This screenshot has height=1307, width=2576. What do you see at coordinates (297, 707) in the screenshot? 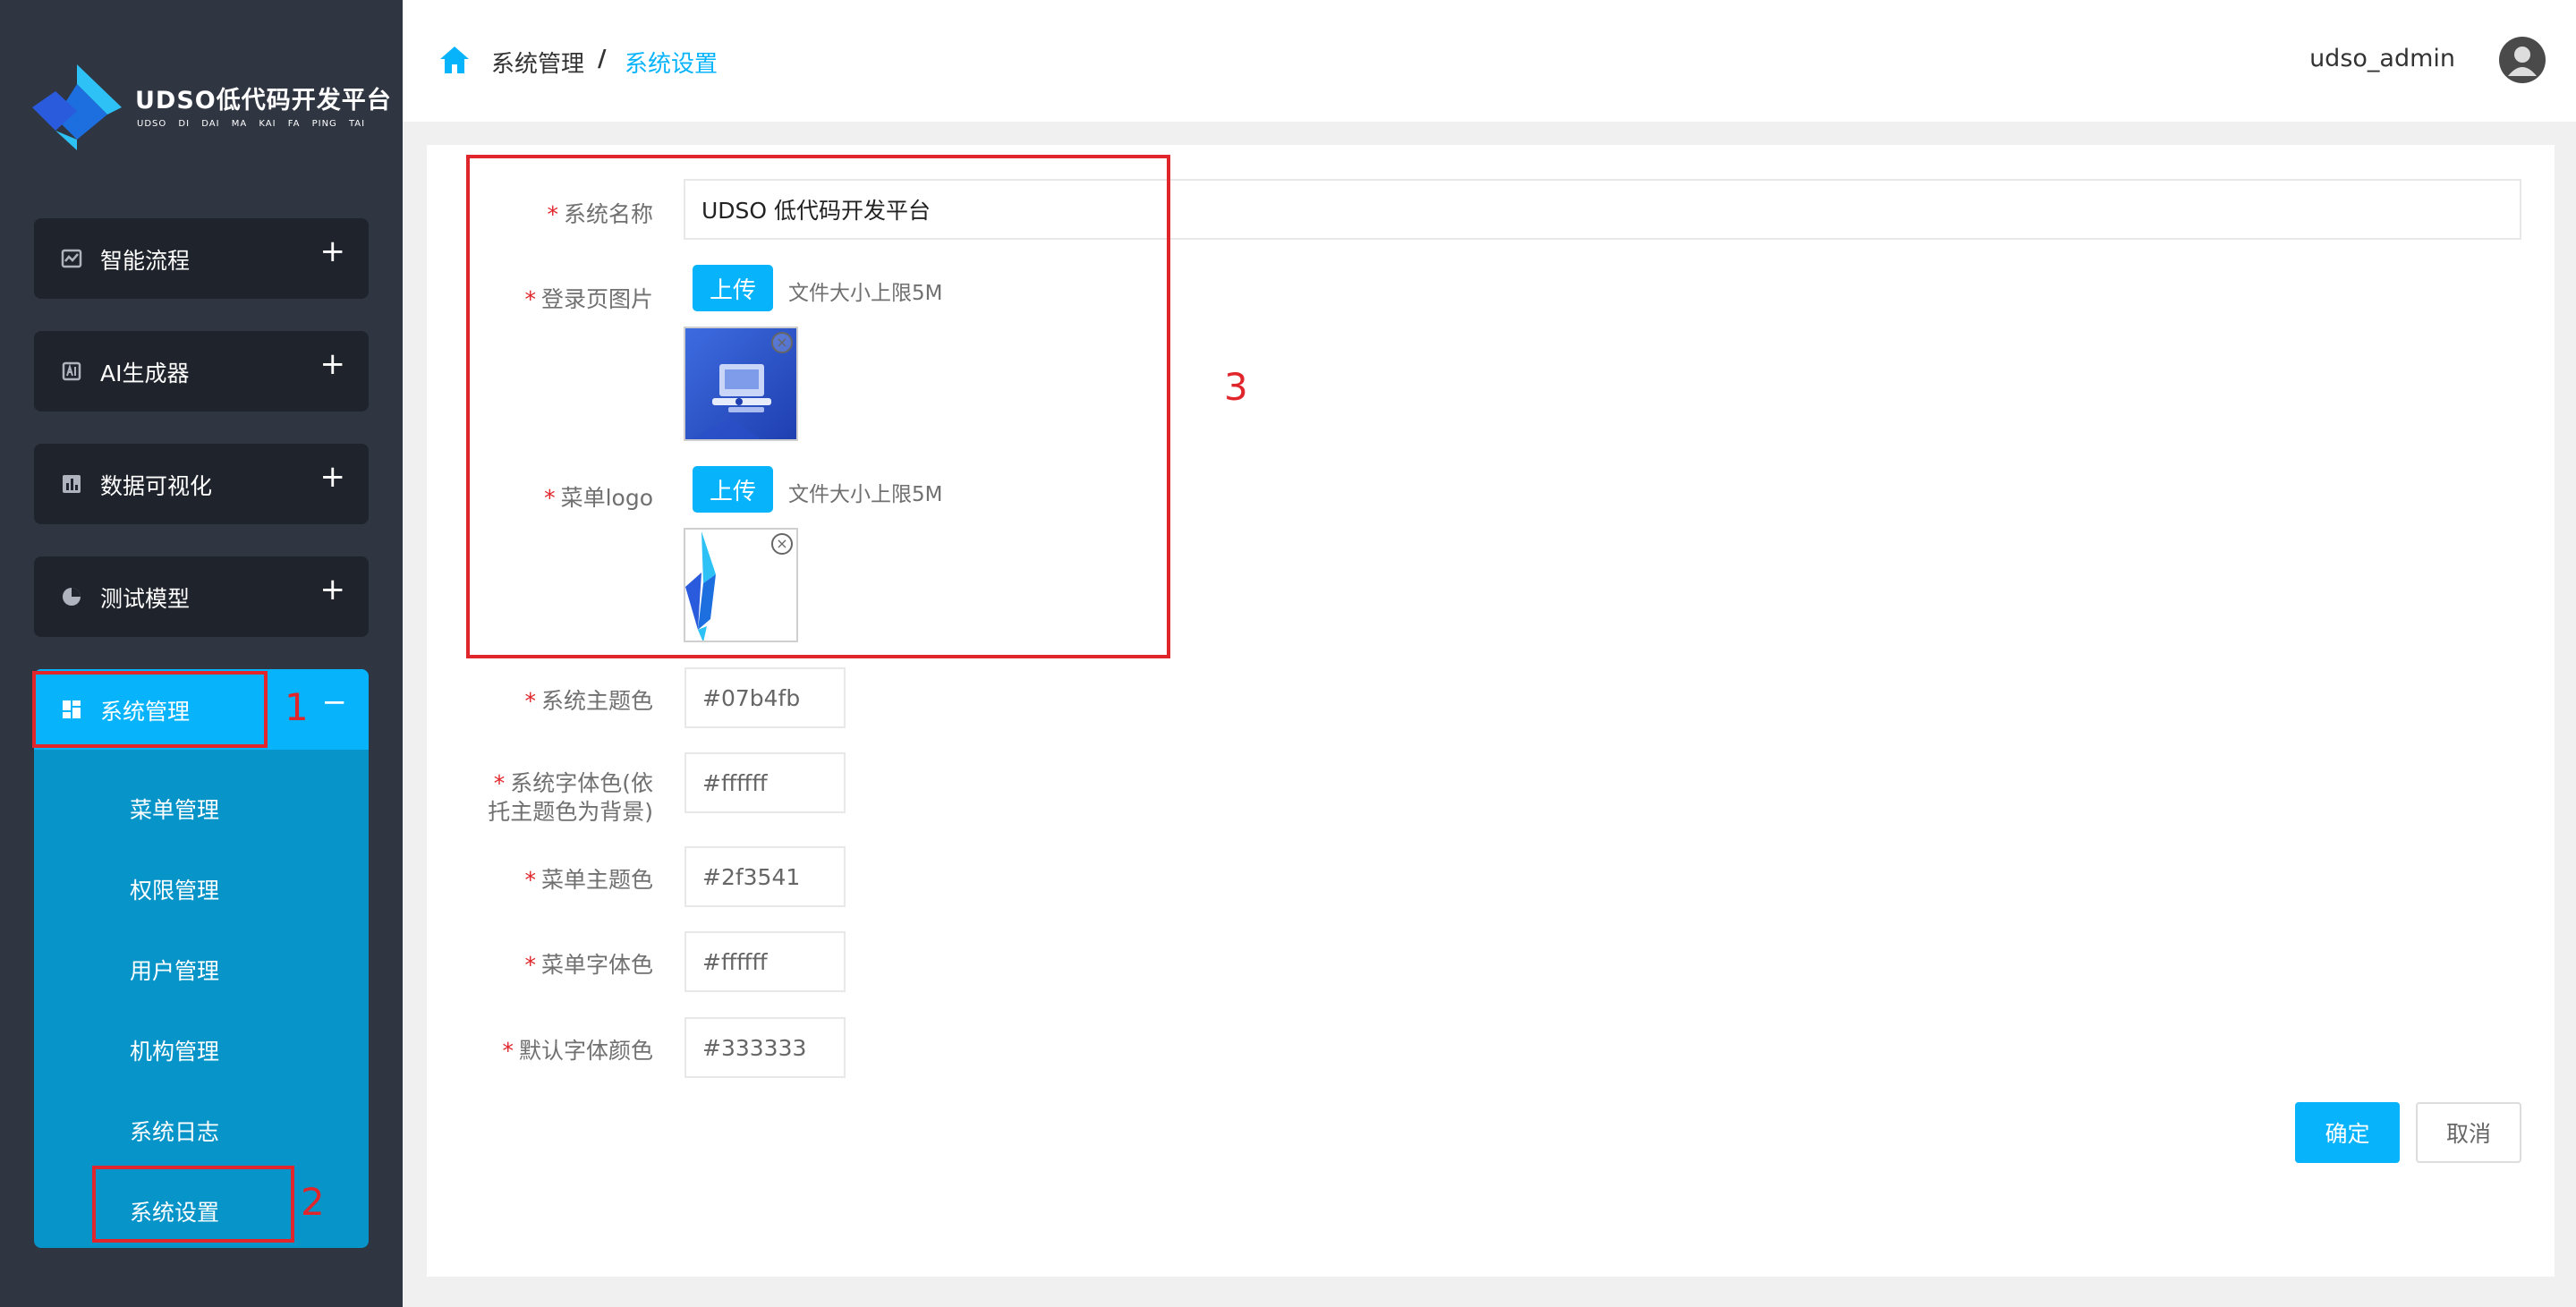
I see `annotation-number-1: 1` at bounding box center [297, 707].